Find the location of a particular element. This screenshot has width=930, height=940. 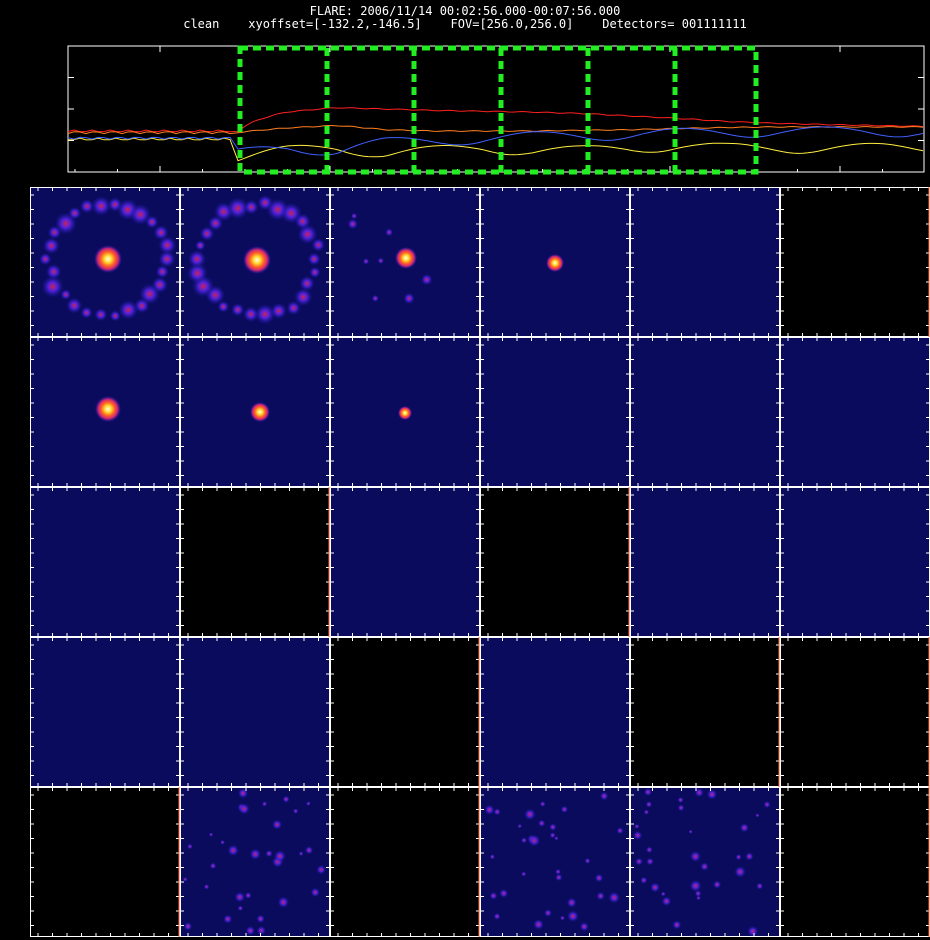

panel-r5-c4 is located at coordinates (555, 862).